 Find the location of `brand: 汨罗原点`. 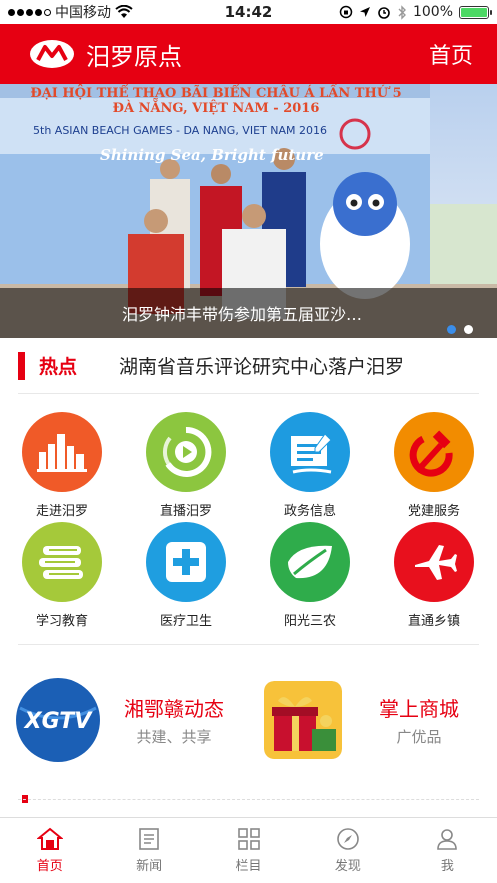

brand: 汨罗原点 is located at coordinates (105, 54).